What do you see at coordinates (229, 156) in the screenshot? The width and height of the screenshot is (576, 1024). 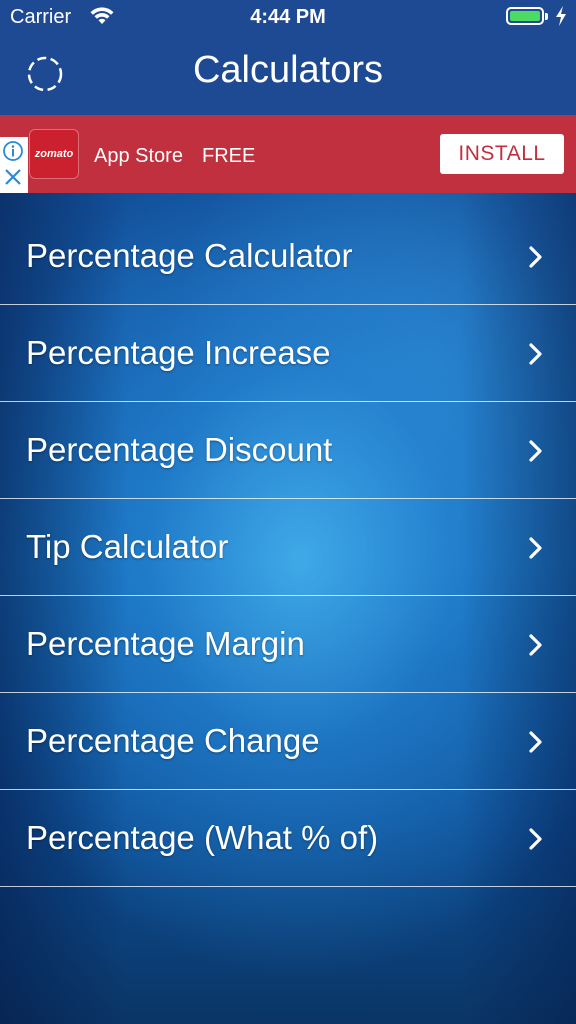 I see `ad-price-label: FREE` at bounding box center [229, 156].